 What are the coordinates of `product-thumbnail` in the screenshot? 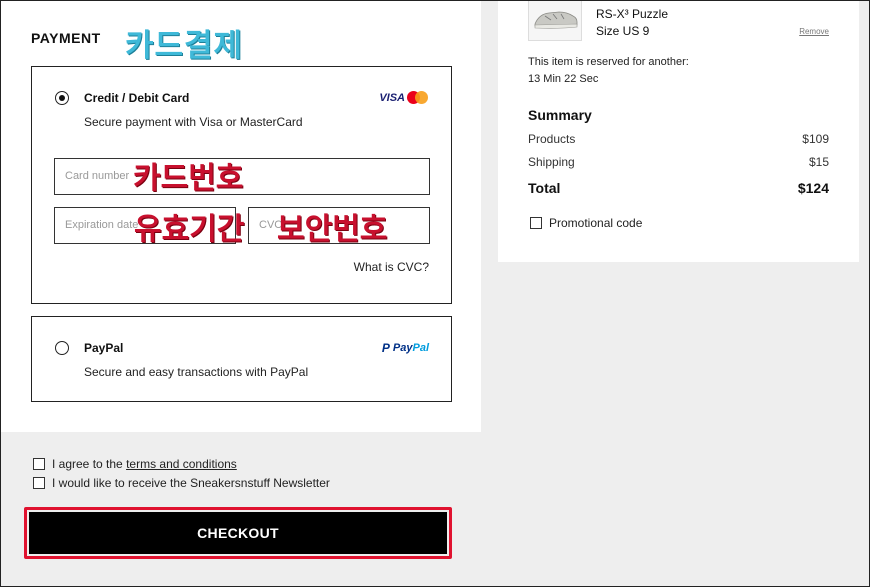 It's located at (555, 20).